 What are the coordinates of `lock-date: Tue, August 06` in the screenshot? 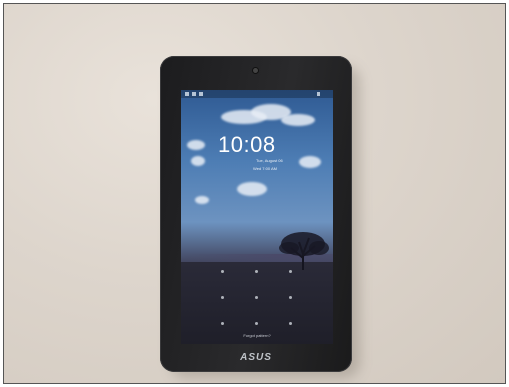 It's located at (269, 160).